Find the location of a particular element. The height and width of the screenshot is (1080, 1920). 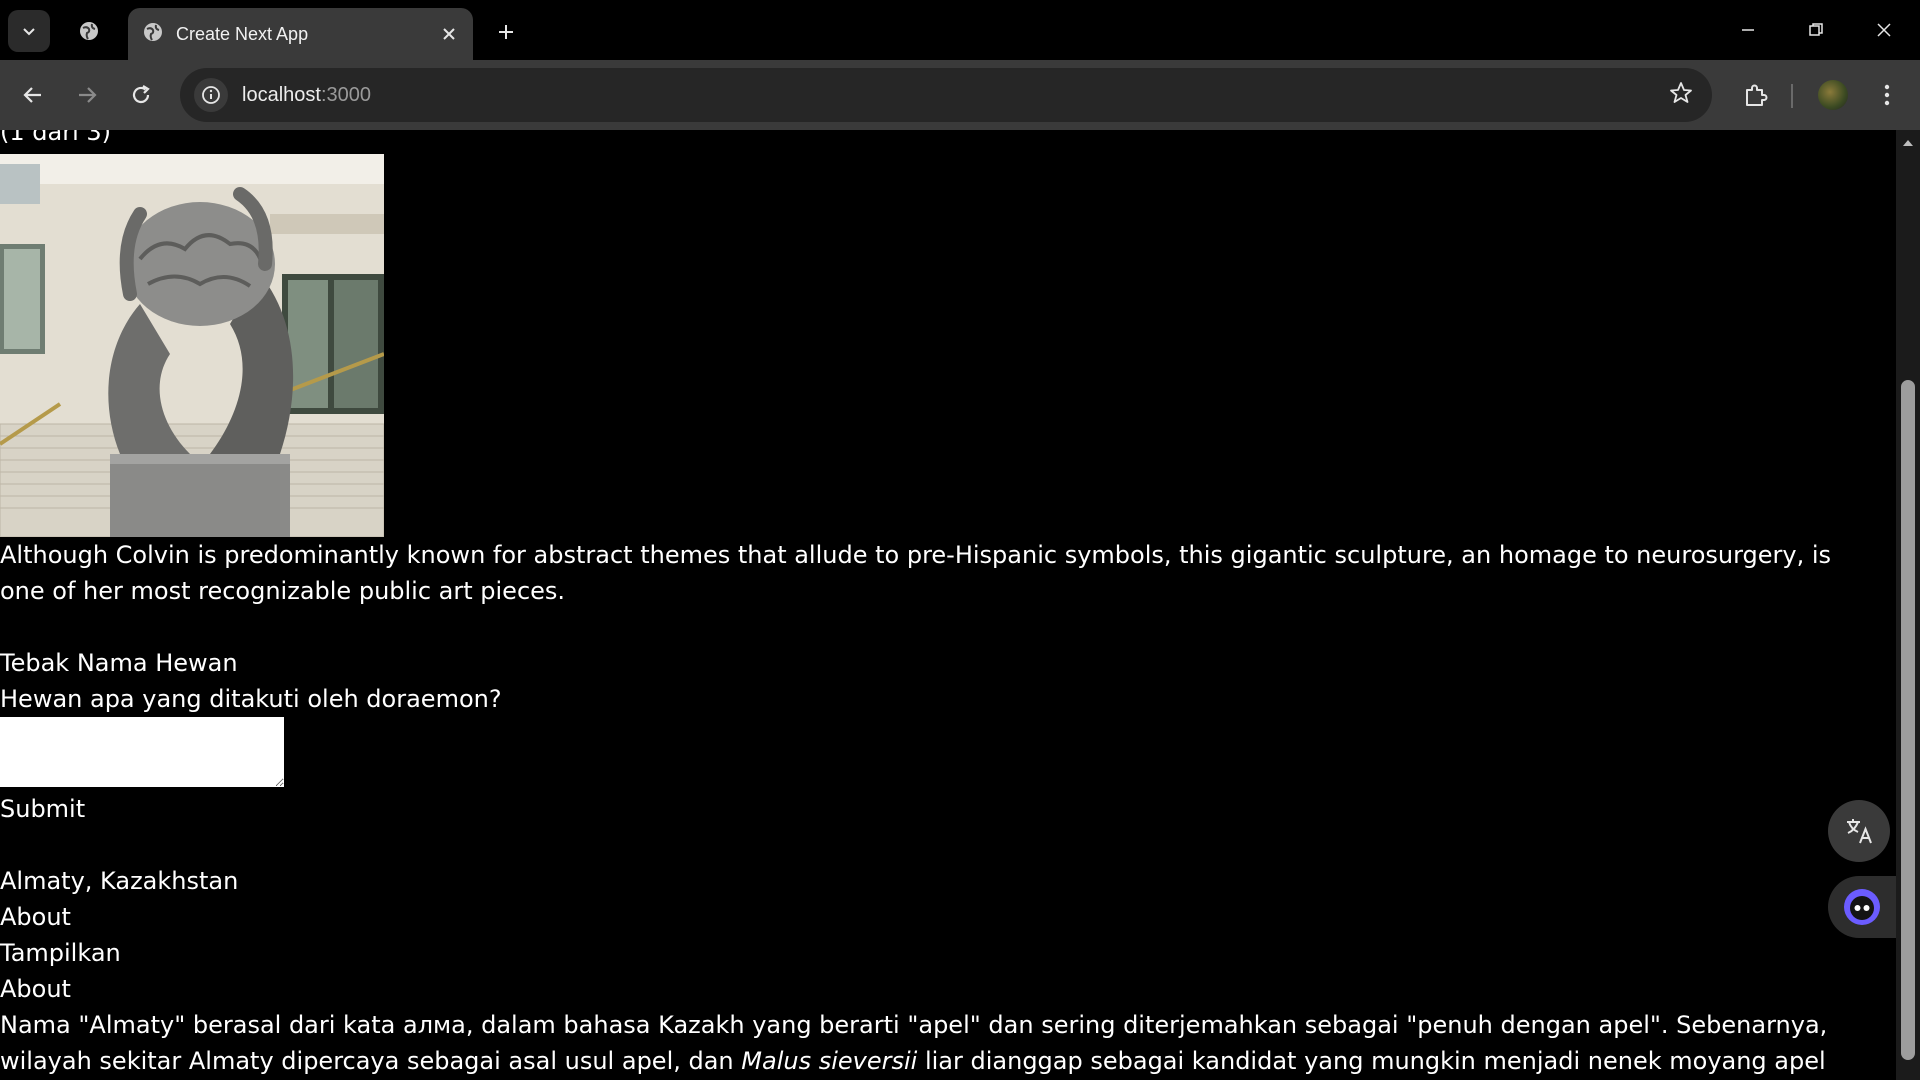

location-title: Almaty, Kazakhstan is located at coordinates (119, 881).